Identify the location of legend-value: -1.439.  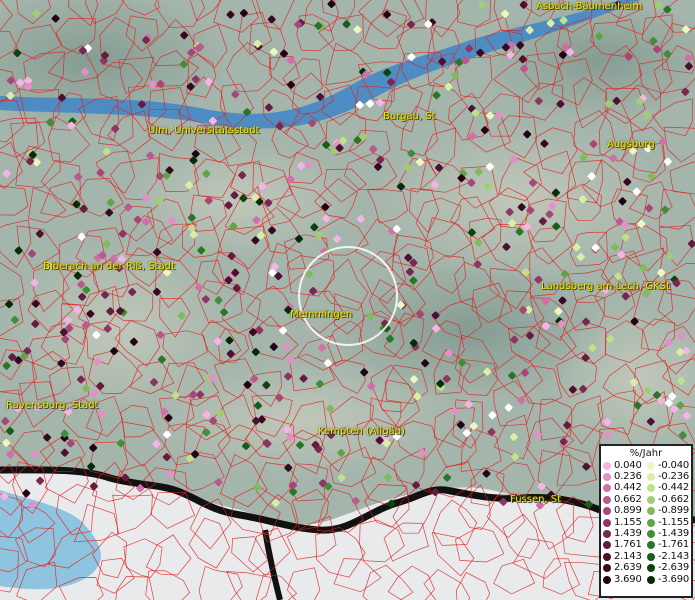
(674, 534).